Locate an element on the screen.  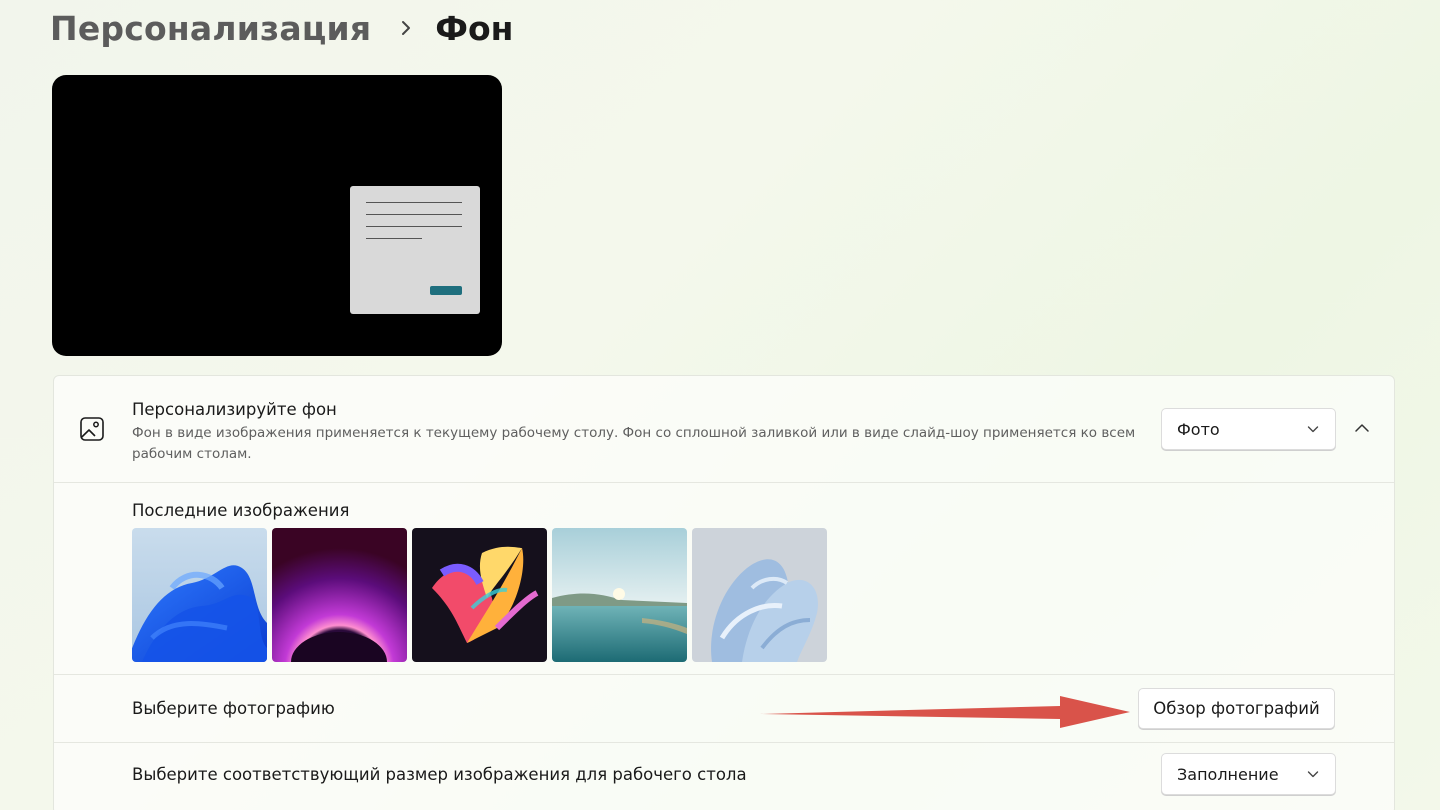
annotation-arrow is located at coordinates (945, 712).